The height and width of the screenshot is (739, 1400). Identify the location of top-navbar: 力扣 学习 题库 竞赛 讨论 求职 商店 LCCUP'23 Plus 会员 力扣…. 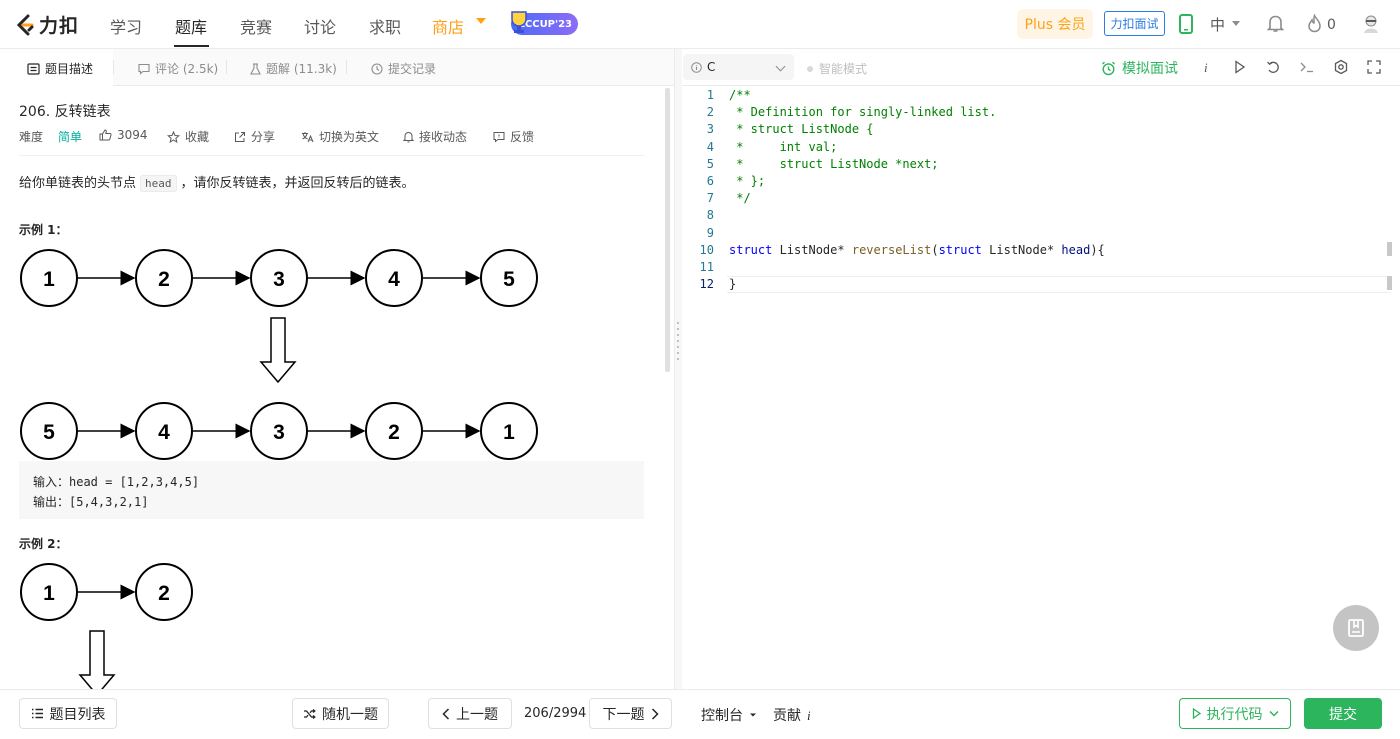
(700, 24).